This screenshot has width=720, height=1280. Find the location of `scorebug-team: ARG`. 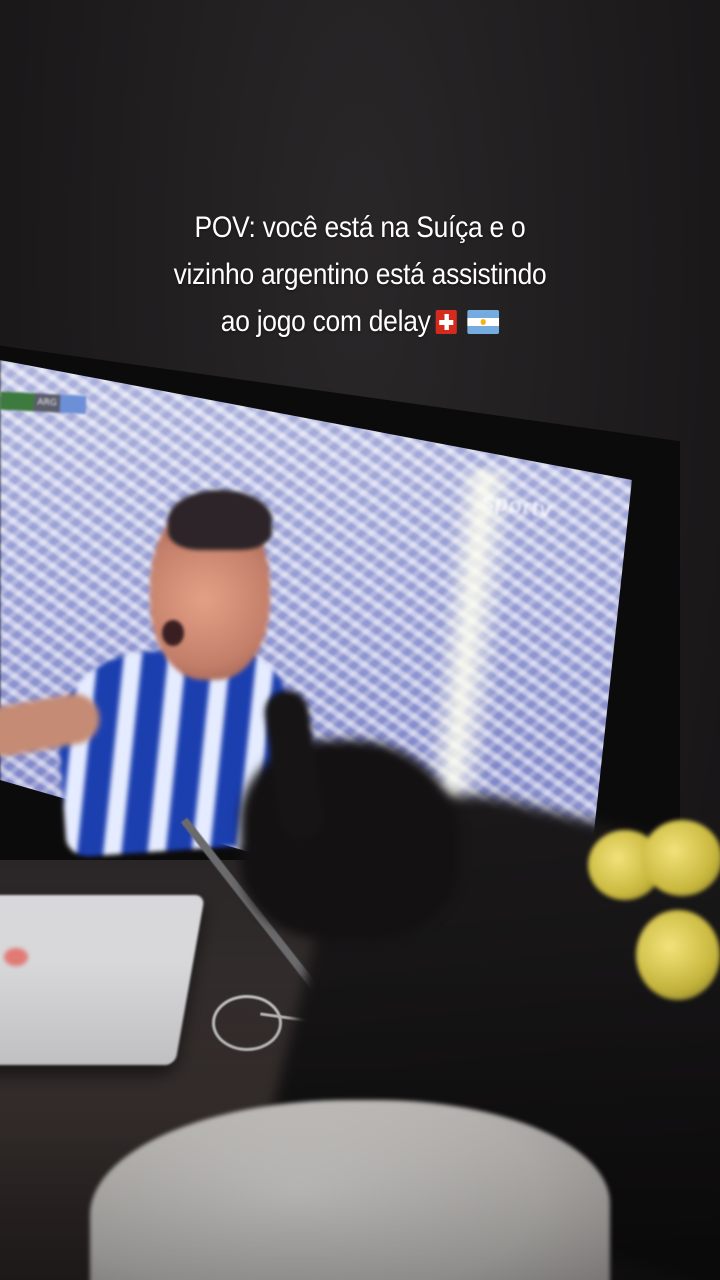

scorebug-team: ARG is located at coordinates (47, 402).